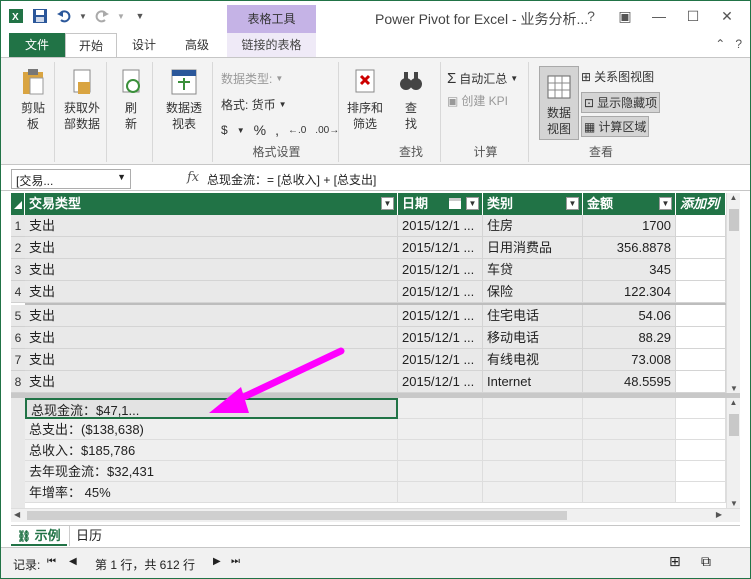 This screenshot has width=751, height=579. I want to click on table-cell: 1700, so click(629, 226).